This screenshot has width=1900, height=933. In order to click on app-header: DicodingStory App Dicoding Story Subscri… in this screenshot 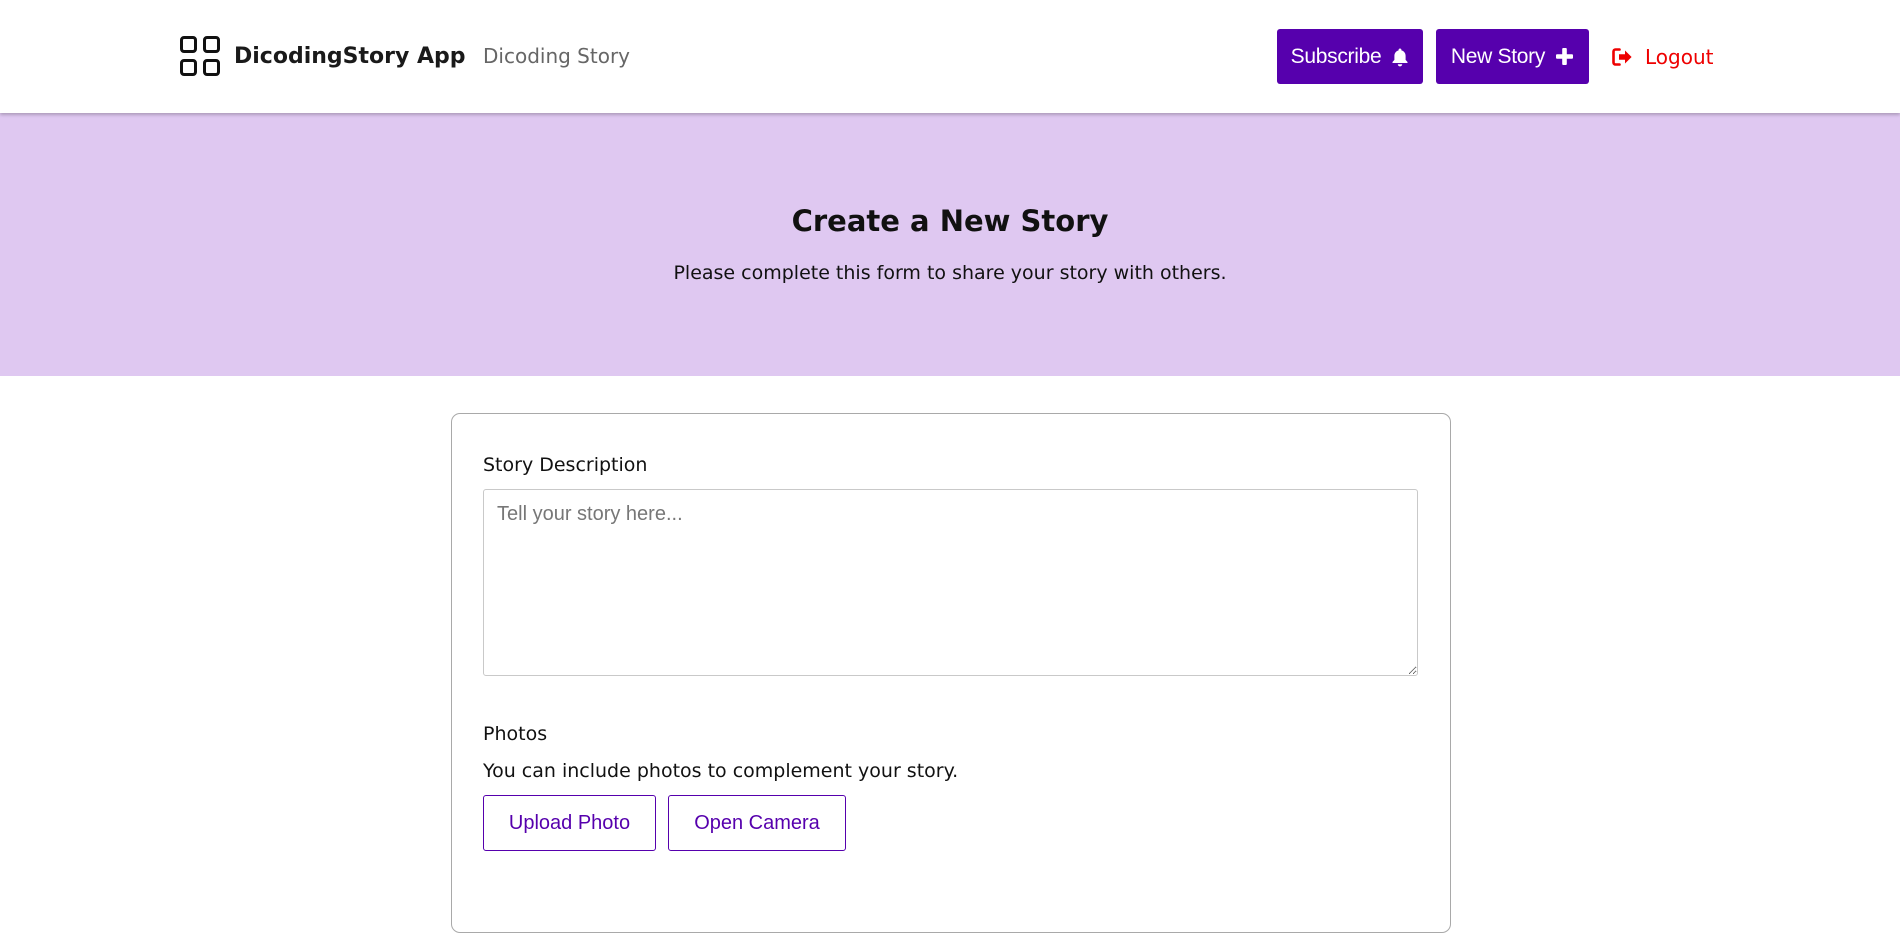, I will do `click(950, 56)`.